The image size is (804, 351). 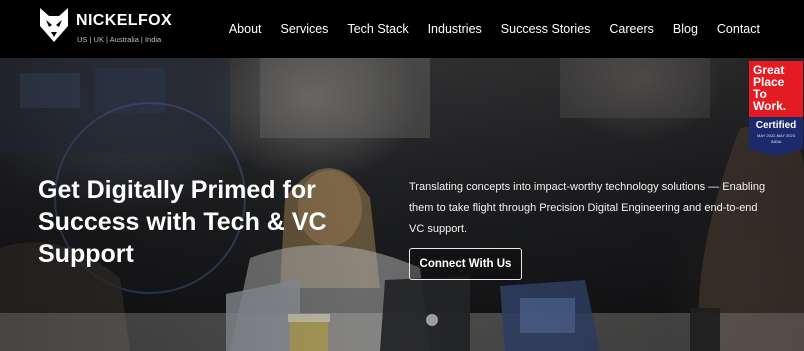 What do you see at coordinates (377, 29) in the screenshot?
I see `nav-tech-stack: Tech Stack` at bounding box center [377, 29].